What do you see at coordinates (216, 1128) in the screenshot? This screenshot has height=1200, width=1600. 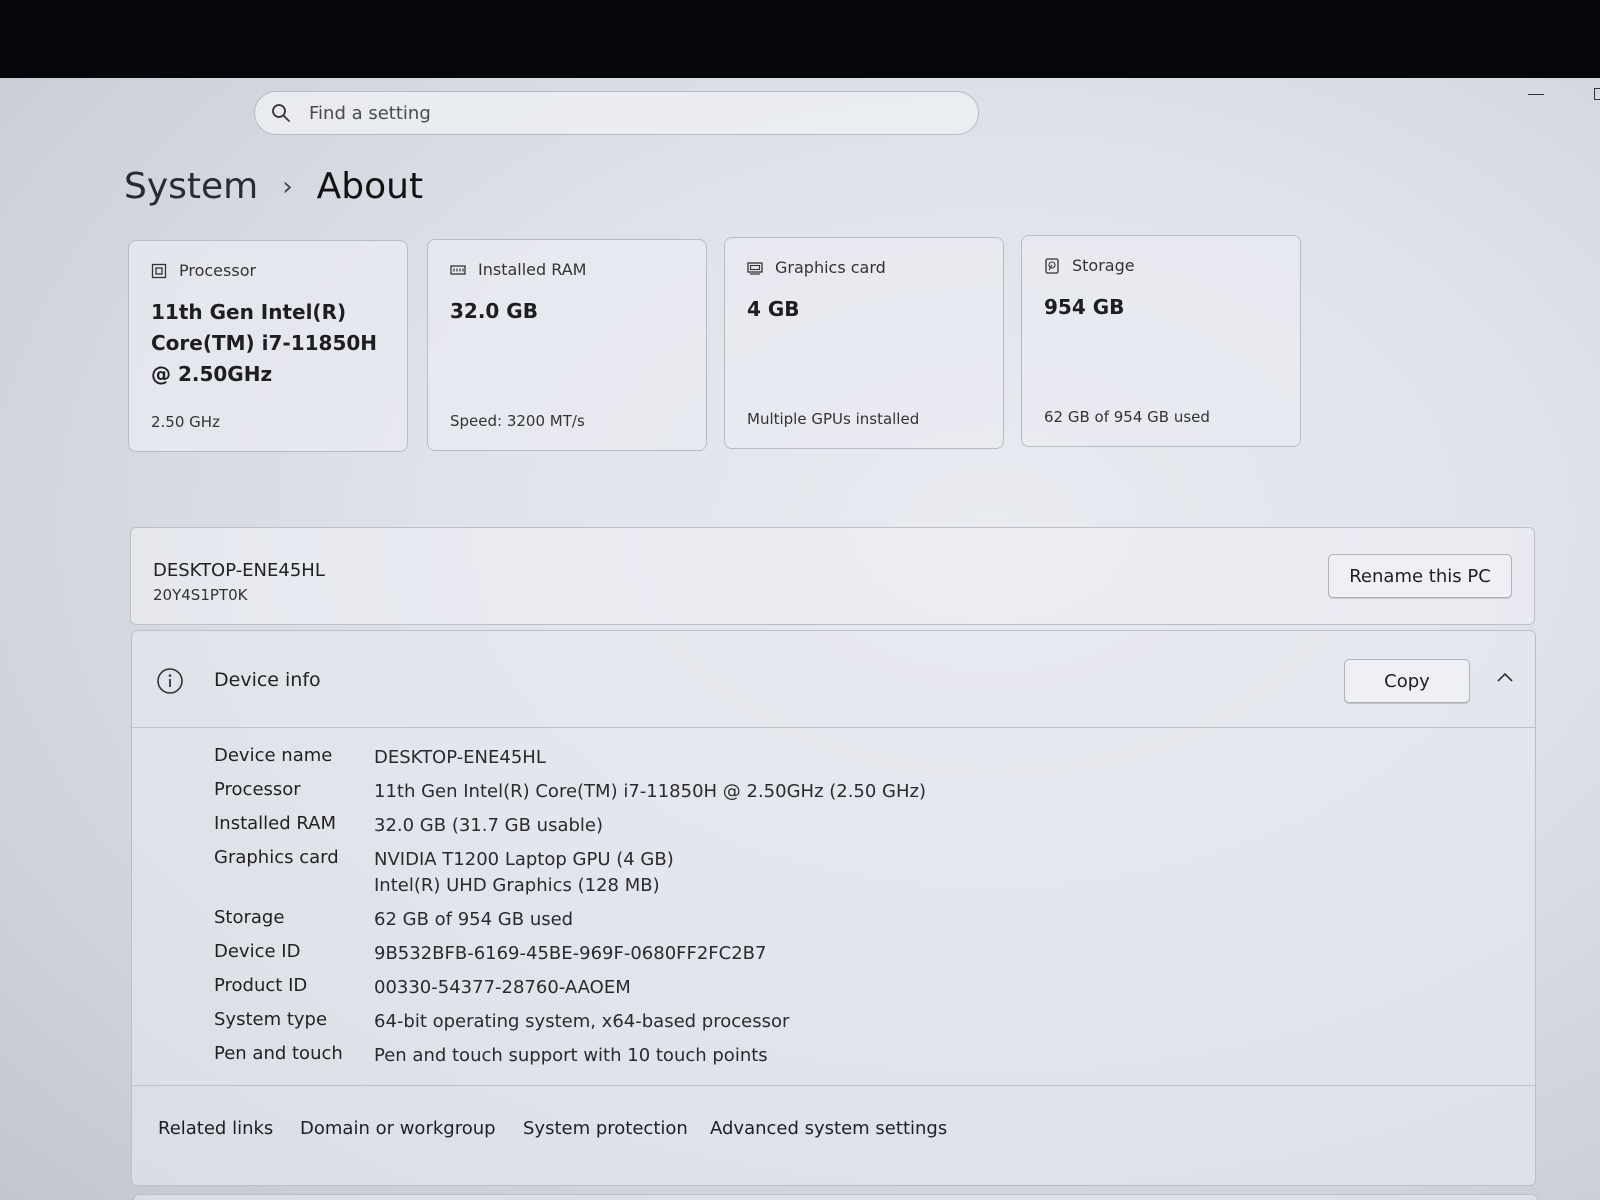 I see `related-links-title: Related links` at bounding box center [216, 1128].